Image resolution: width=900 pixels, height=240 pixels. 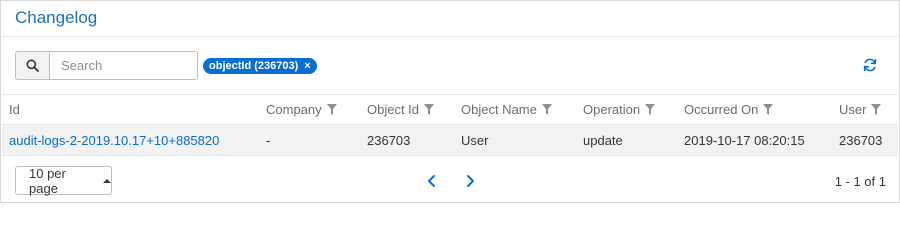 I want to click on divider, so click(x=450, y=36).